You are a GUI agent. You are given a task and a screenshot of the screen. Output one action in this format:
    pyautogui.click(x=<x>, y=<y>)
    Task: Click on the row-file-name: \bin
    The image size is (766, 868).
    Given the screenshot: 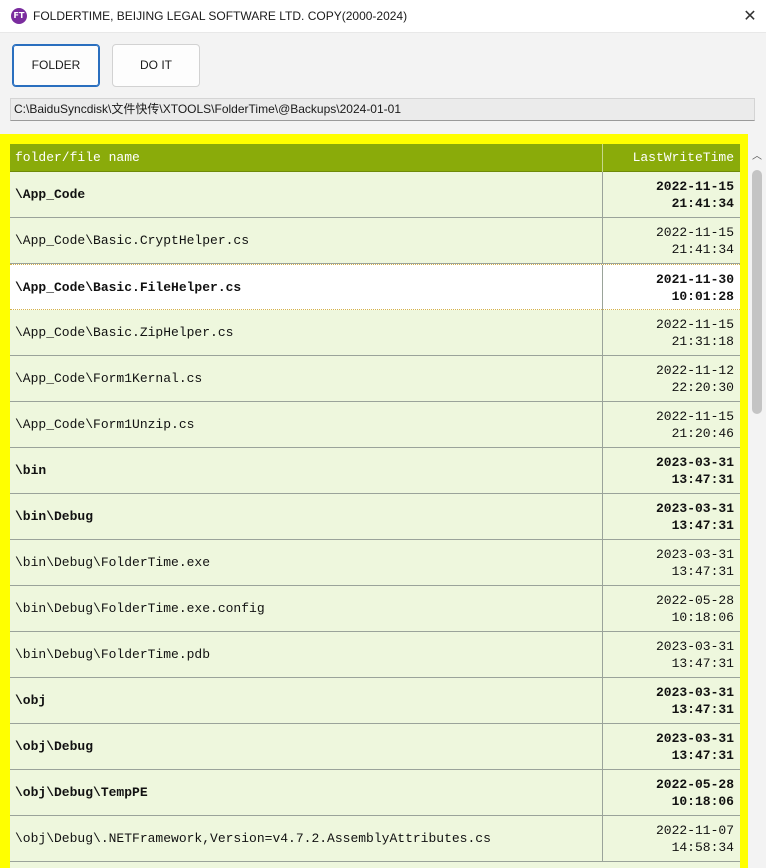 What is the action you would take?
    pyautogui.click(x=306, y=471)
    